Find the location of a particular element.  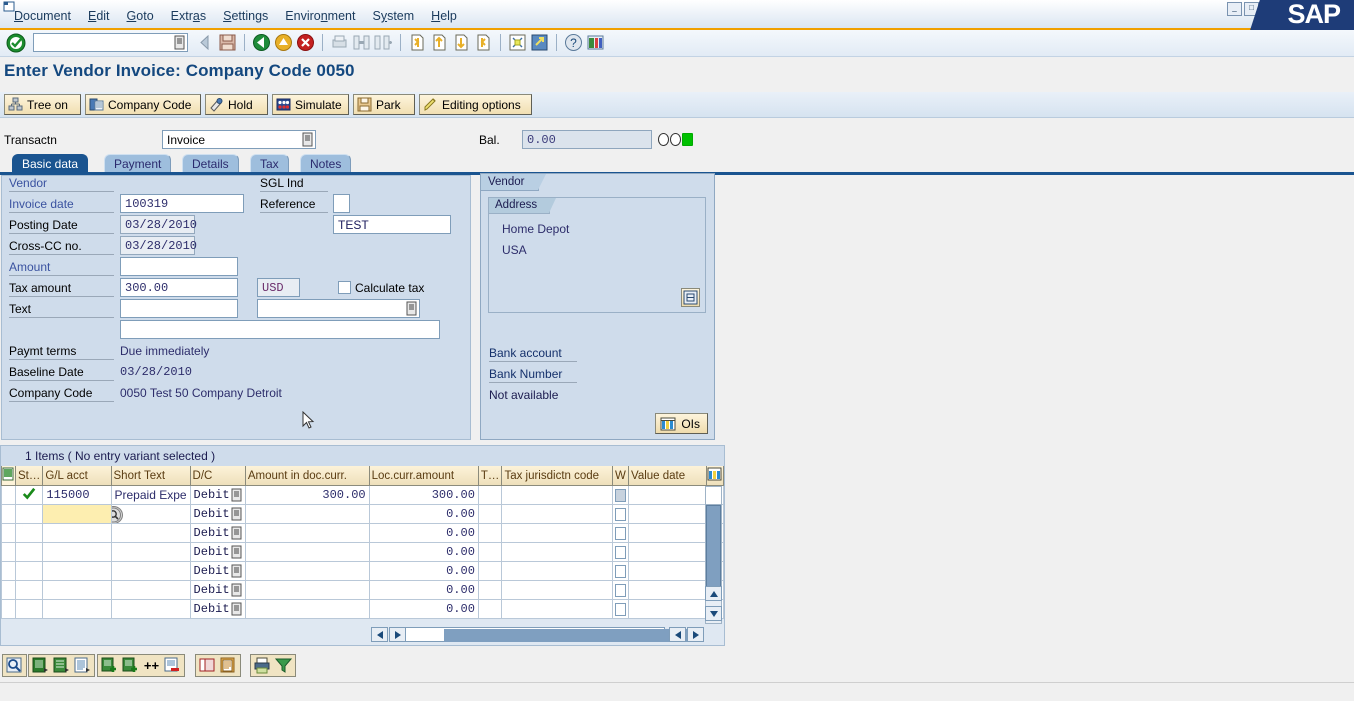

hscroll-page-right-button is located at coordinates (695, 634).